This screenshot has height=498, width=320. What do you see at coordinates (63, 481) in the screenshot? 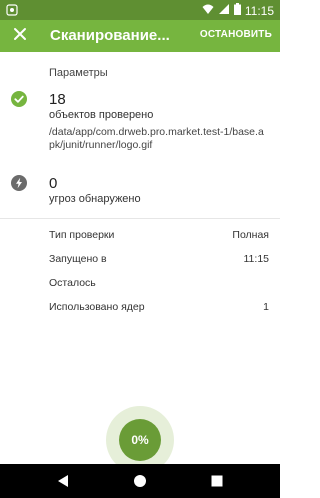
I see `back-icon` at bounding box center [63, 481].